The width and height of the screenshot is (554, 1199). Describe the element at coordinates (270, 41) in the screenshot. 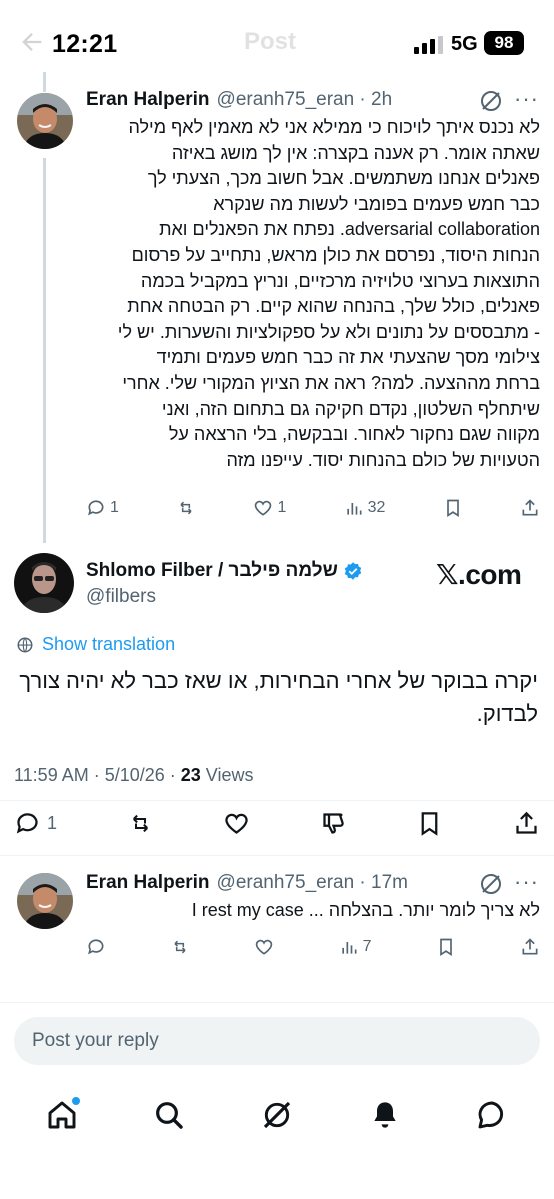

I see `header-title: Post` at that location.